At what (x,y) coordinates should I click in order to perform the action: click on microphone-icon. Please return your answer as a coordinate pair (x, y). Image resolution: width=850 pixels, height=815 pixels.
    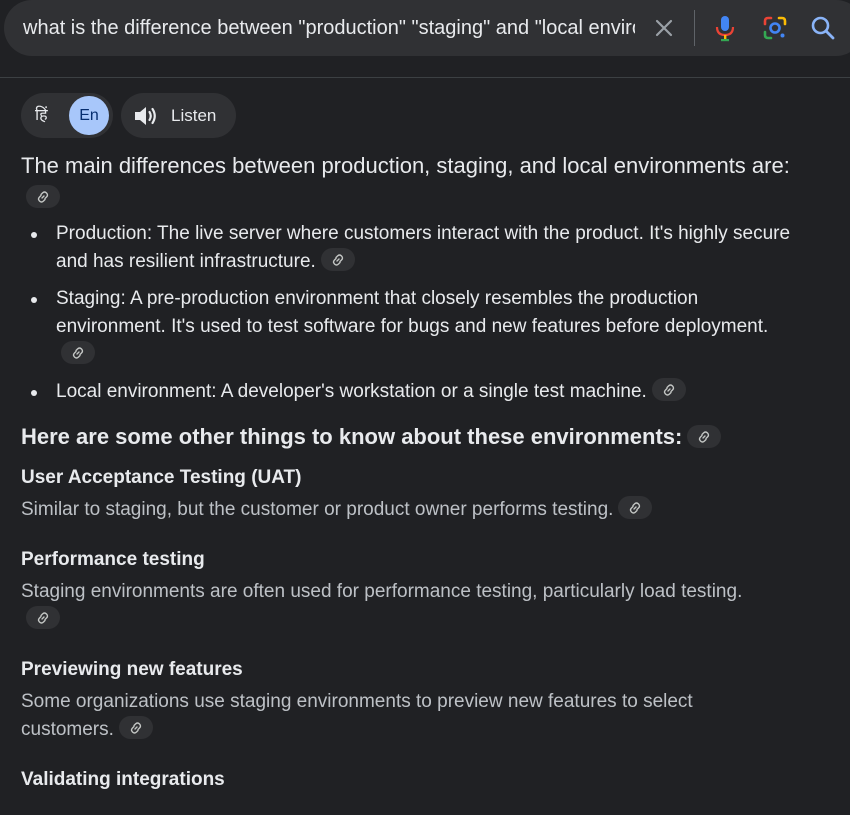
    Looking at the image, I should click on (725, 29).